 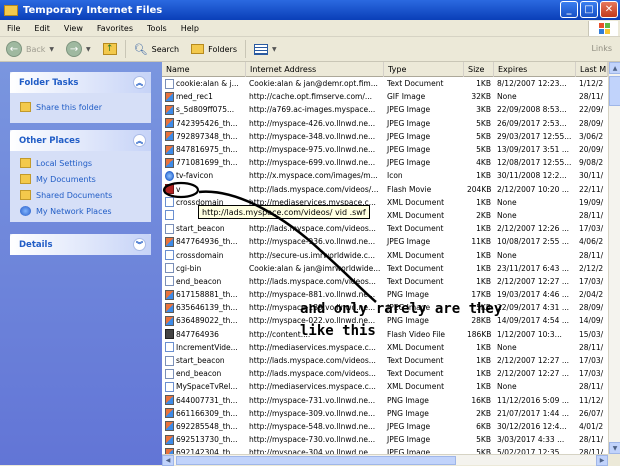 I want to click on flash-file-icon, so click(x=169, y=189).